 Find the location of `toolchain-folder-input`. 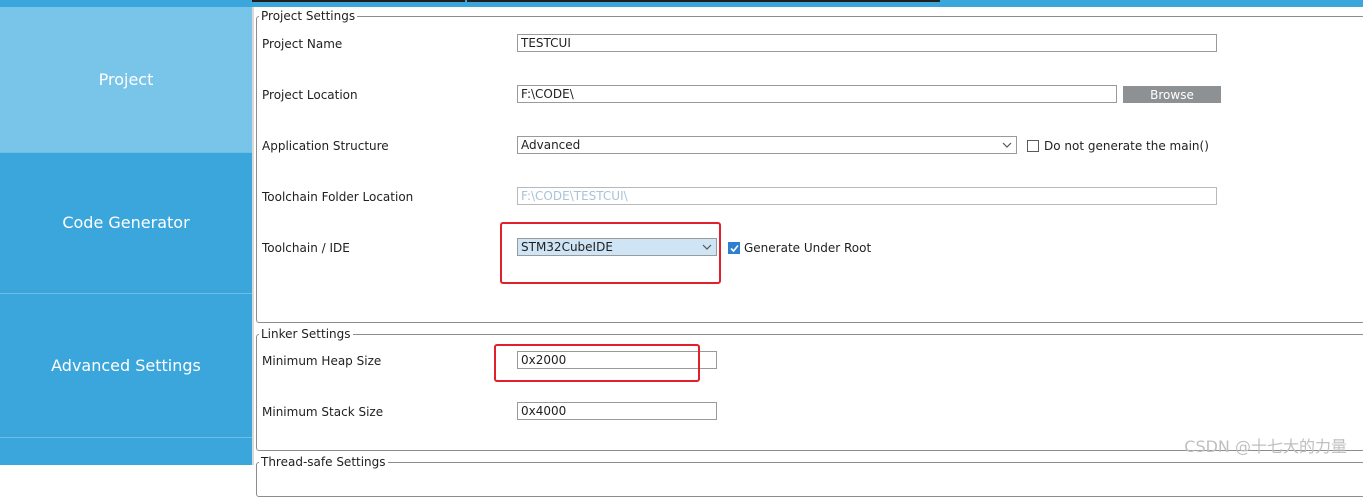

toolchain-folder-input is located at coordinates (867, 196).